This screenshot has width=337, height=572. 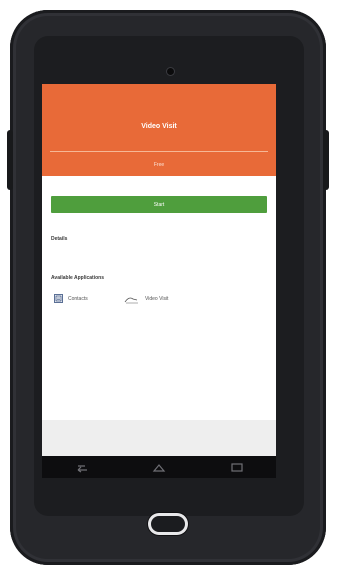 What do you see at coordinates (237, 467) in the screenshot?
I see `recents-icon` at bounding box center [237, 467].